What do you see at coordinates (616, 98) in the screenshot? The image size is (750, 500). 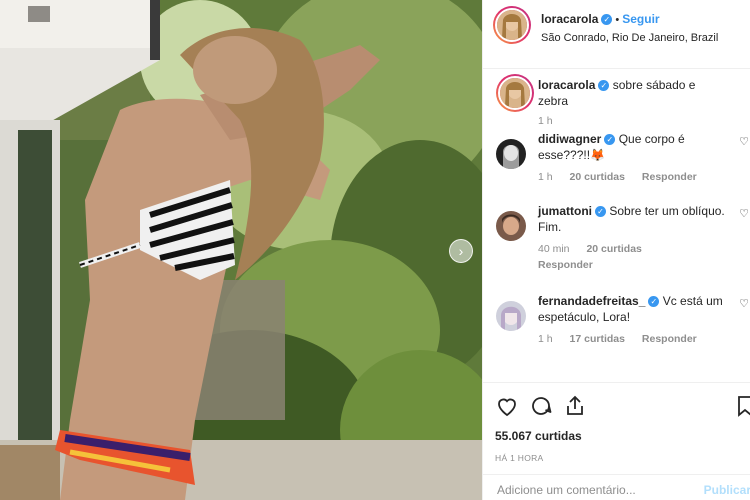 I see `caption-row: loracarola ✓ sobre sábado e zebra 1 h` at bounding box center [616, 98].